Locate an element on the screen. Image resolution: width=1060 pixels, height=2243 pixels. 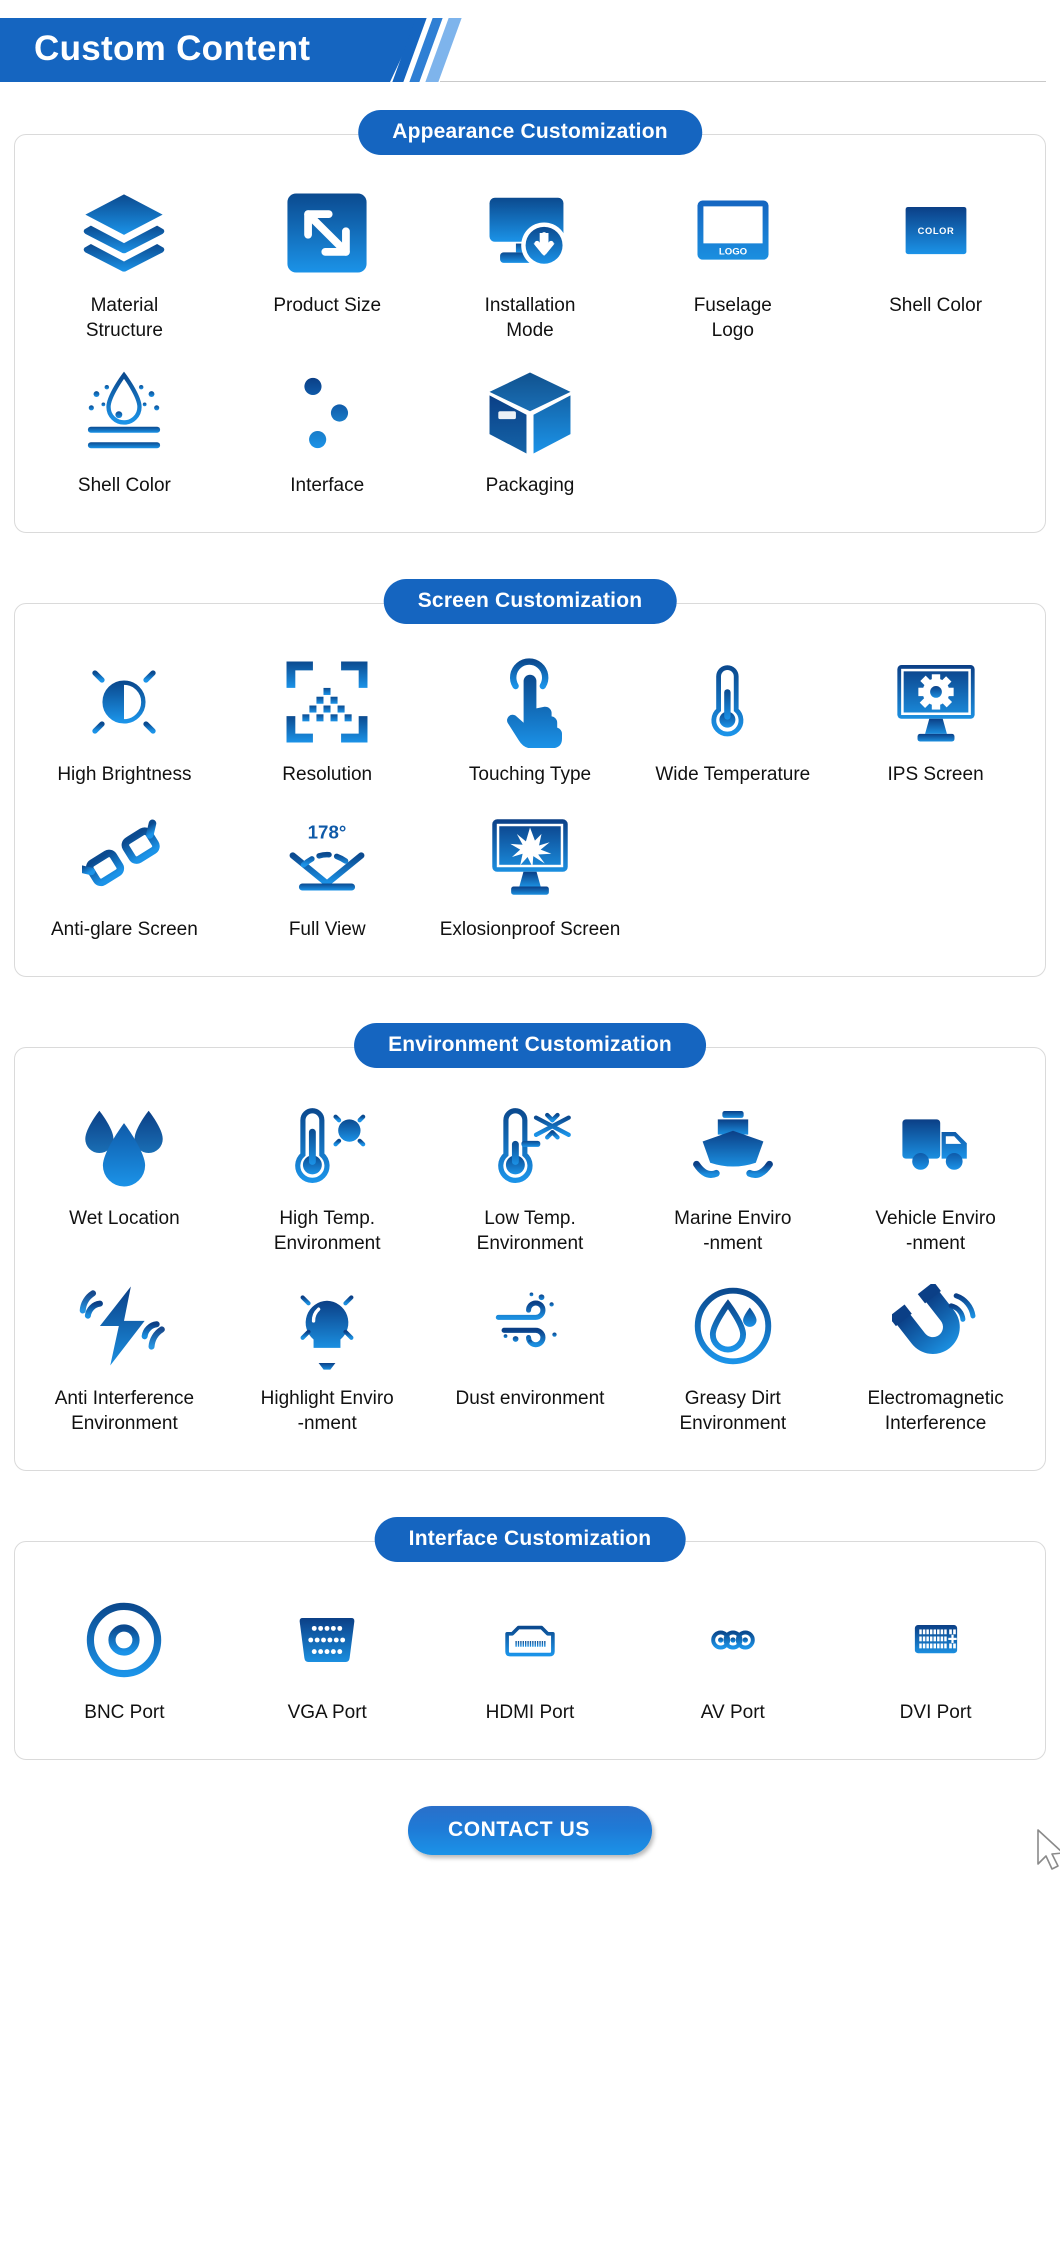
feature-item: COLOR Shell Color is located at coordinates (935, 249).